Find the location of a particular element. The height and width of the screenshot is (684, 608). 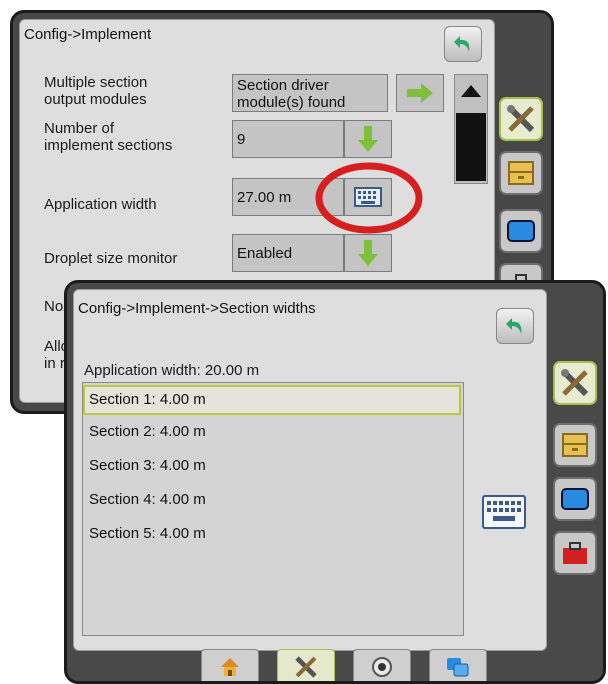

layers-tab is located at coordinates (458, 665).